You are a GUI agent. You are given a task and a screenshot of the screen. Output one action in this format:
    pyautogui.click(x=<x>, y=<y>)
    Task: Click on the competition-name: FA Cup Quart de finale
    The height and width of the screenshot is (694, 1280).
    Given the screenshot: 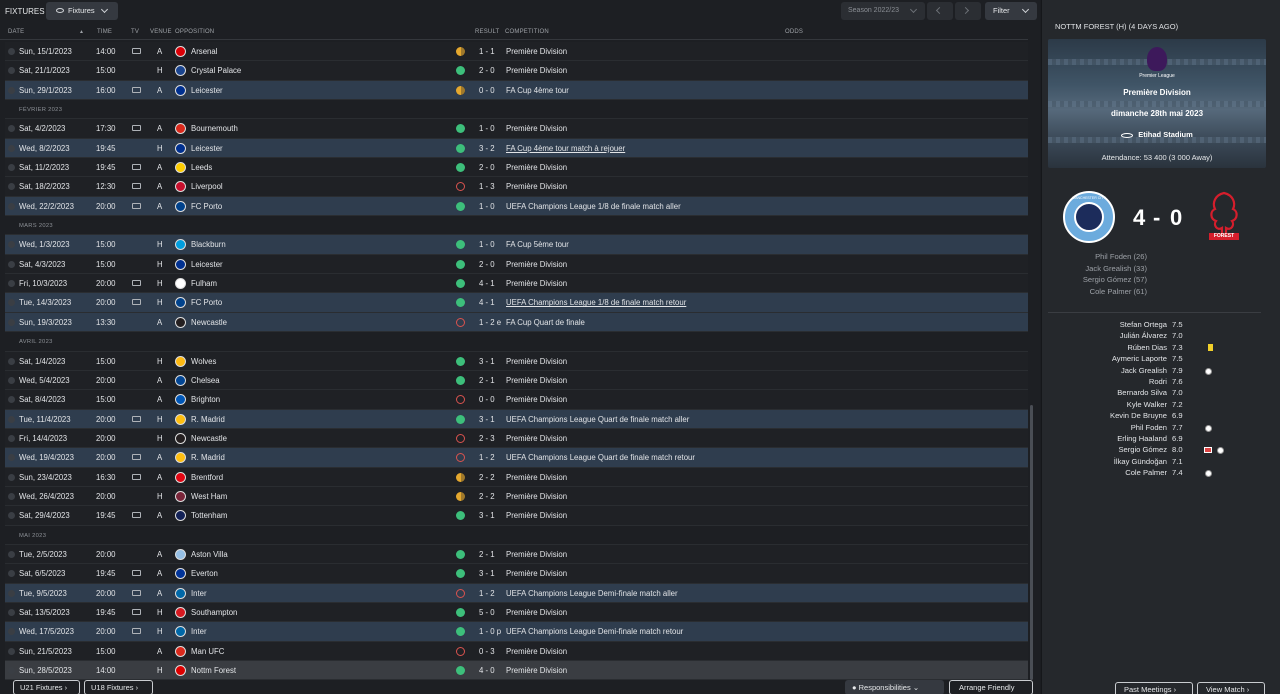 What is the action you would take?
    pyautogui.click(x=545, y=322)
    